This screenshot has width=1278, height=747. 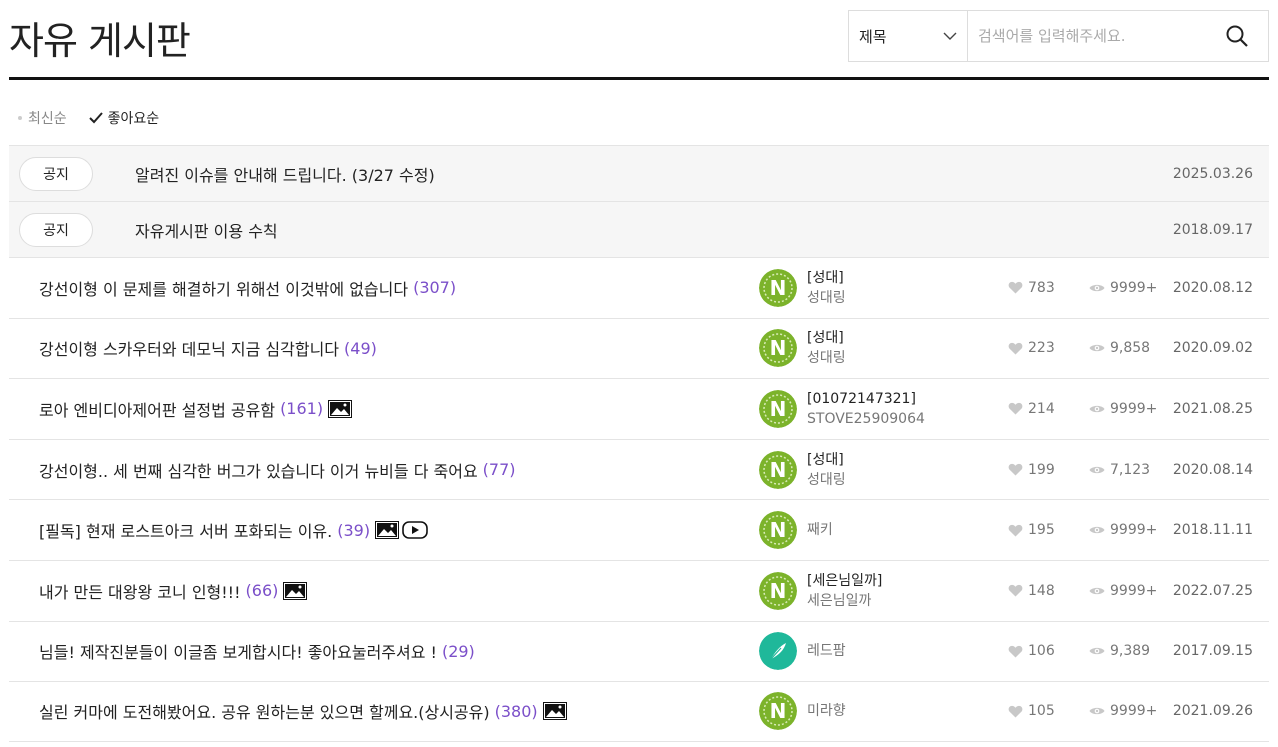 I want to click on post-title: 강선이형.. 세 번째 심각한 버그가 있습니다 이거 뉴비들 다 죽어요, so click(x=258, y=471).